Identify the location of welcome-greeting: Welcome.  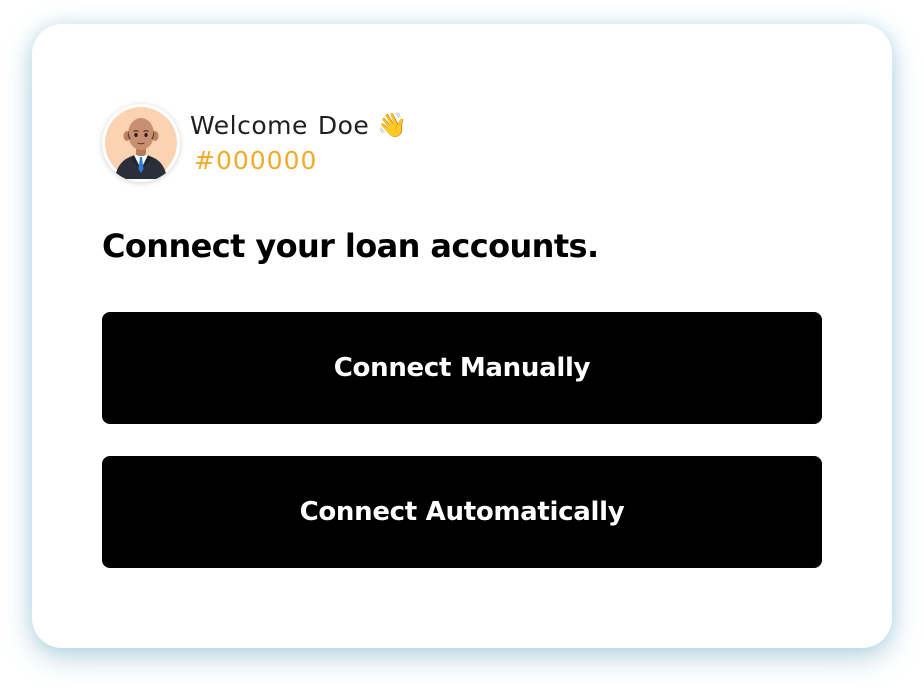
(249, 125).